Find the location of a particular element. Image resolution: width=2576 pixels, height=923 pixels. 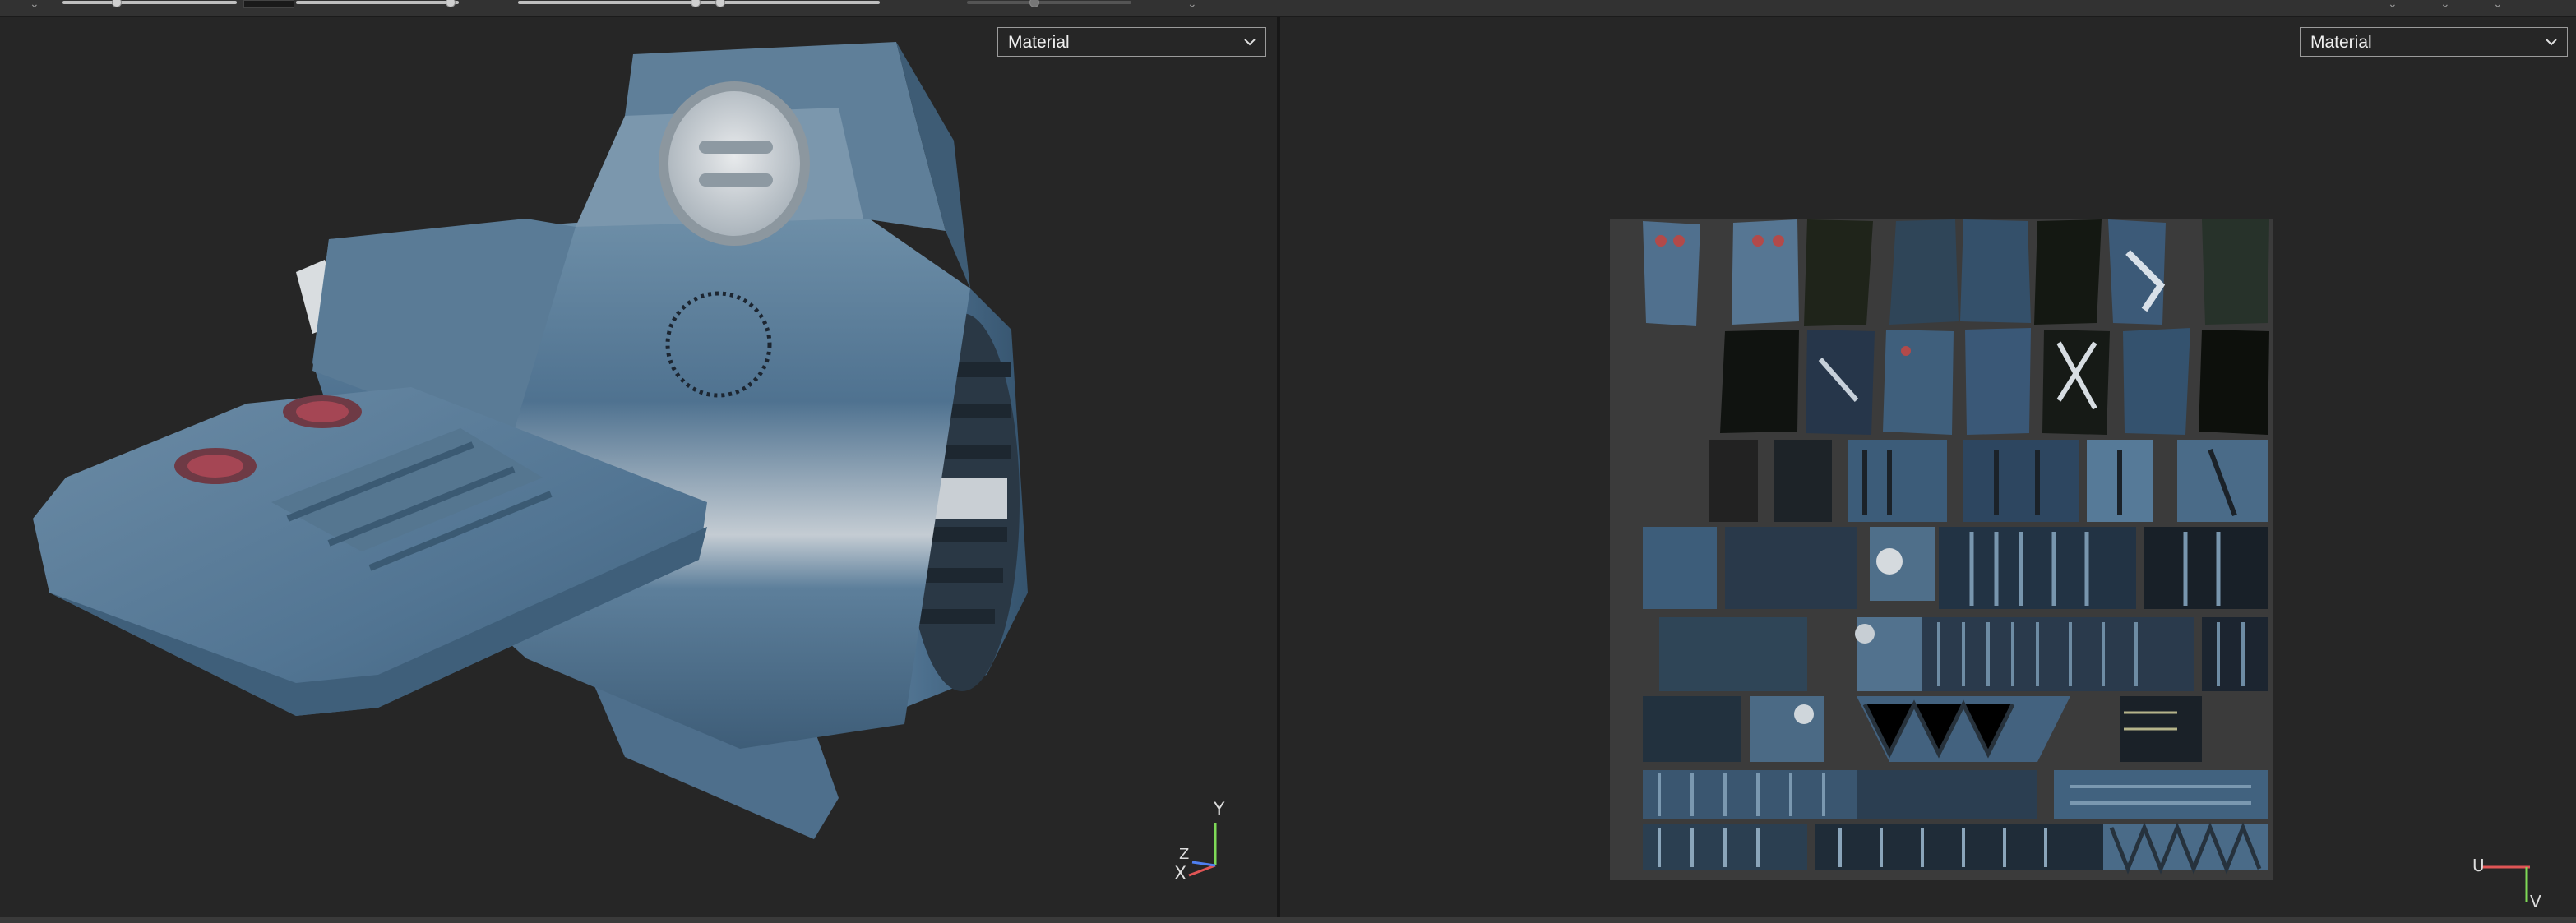

uv-axis-icon: U V is located at coordinates (2509, 880).